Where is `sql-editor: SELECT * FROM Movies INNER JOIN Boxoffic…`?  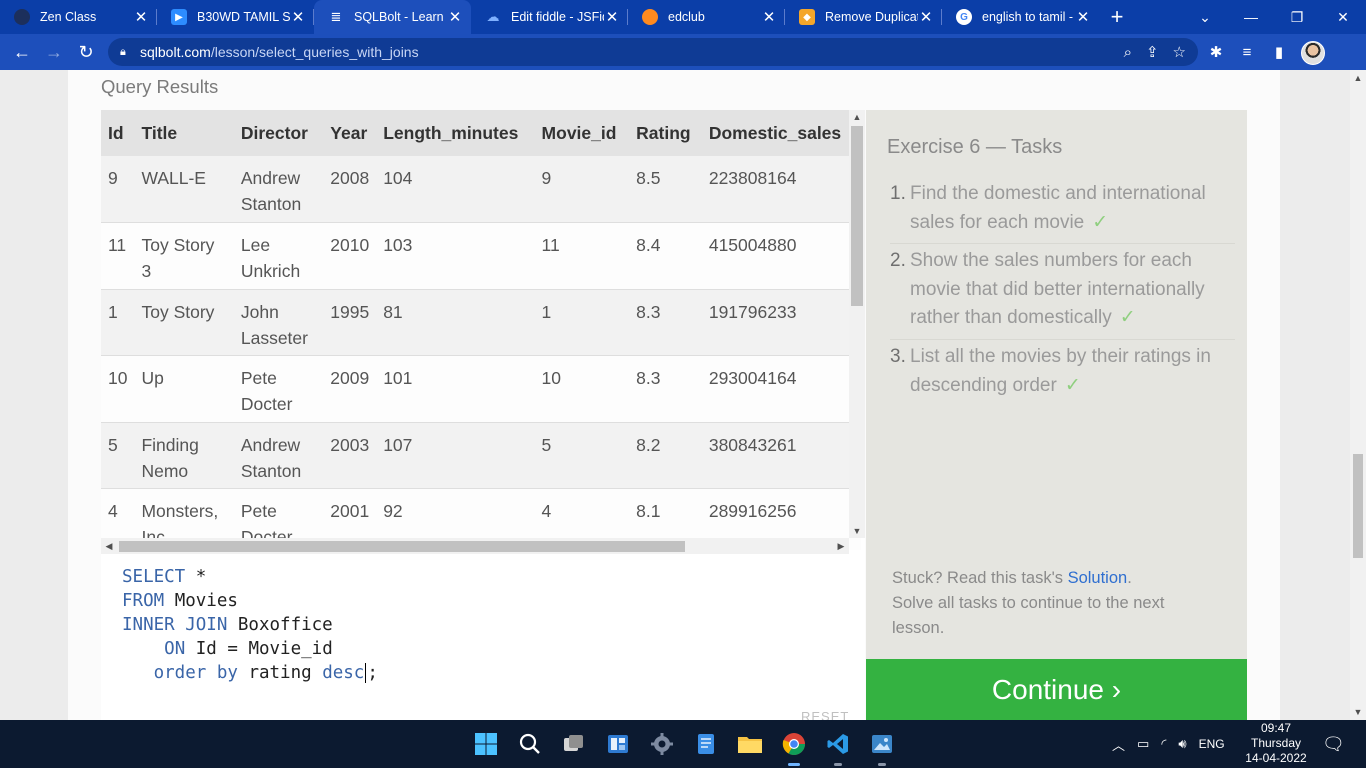 sql-editor: SELECT * FROM Movies INNER JOIN Boxoffic… is located at coordinates (483, 637).